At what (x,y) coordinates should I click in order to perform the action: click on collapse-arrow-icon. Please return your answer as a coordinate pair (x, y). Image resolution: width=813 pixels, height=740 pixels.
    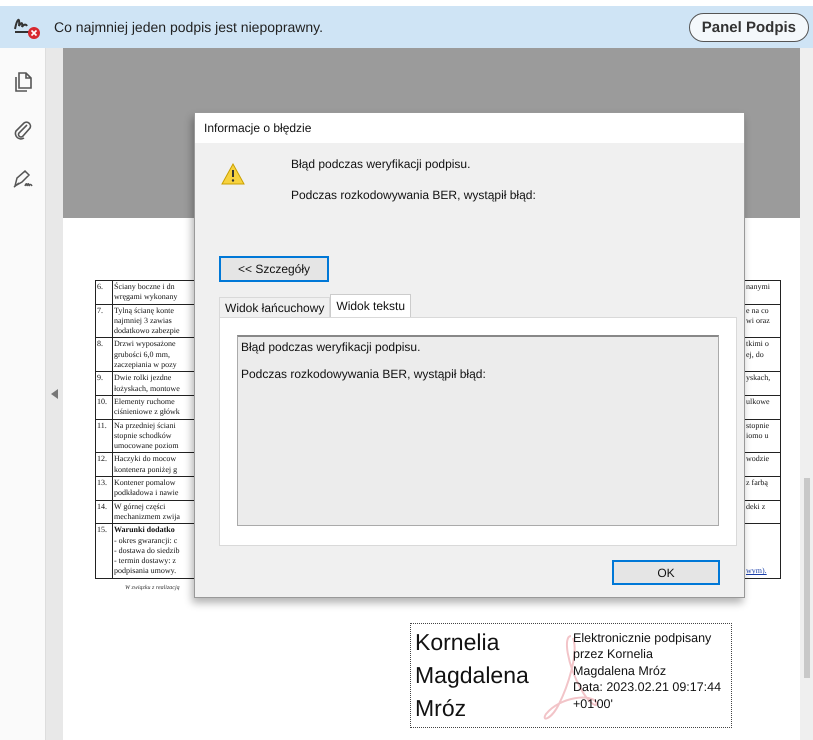
    Looking at the image, I should click on (54, 394).